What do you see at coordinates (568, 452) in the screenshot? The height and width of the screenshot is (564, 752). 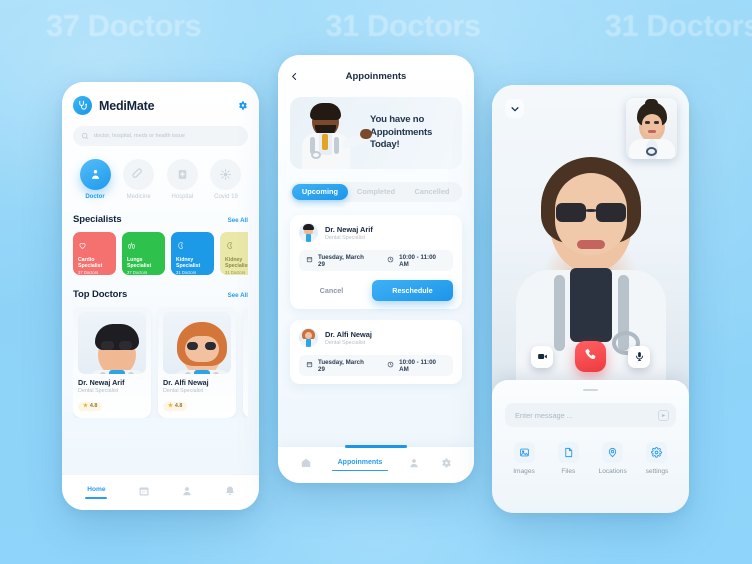 I see `file-icon` at bounding box center [568, 452].